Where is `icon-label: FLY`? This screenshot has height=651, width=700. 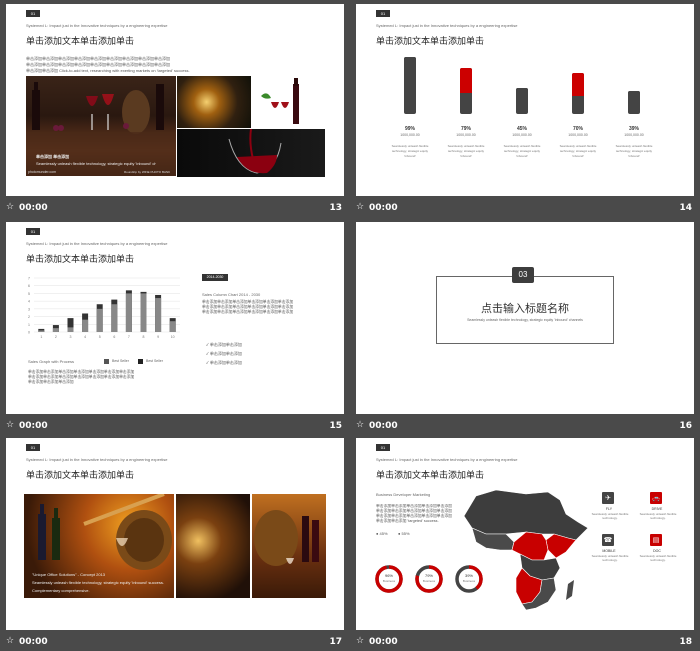 icon-label: FLY is located at coordinates (609, 509).